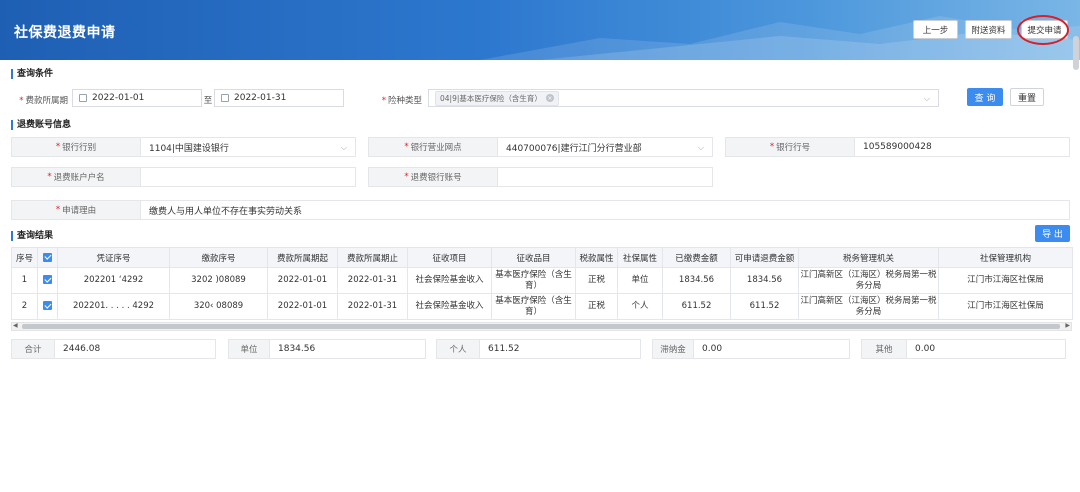 This screenshot has width=1080, height=492. Describe the element at coordinates (884, 349) in the screenshot. I see `other-label: 其他` at that location.